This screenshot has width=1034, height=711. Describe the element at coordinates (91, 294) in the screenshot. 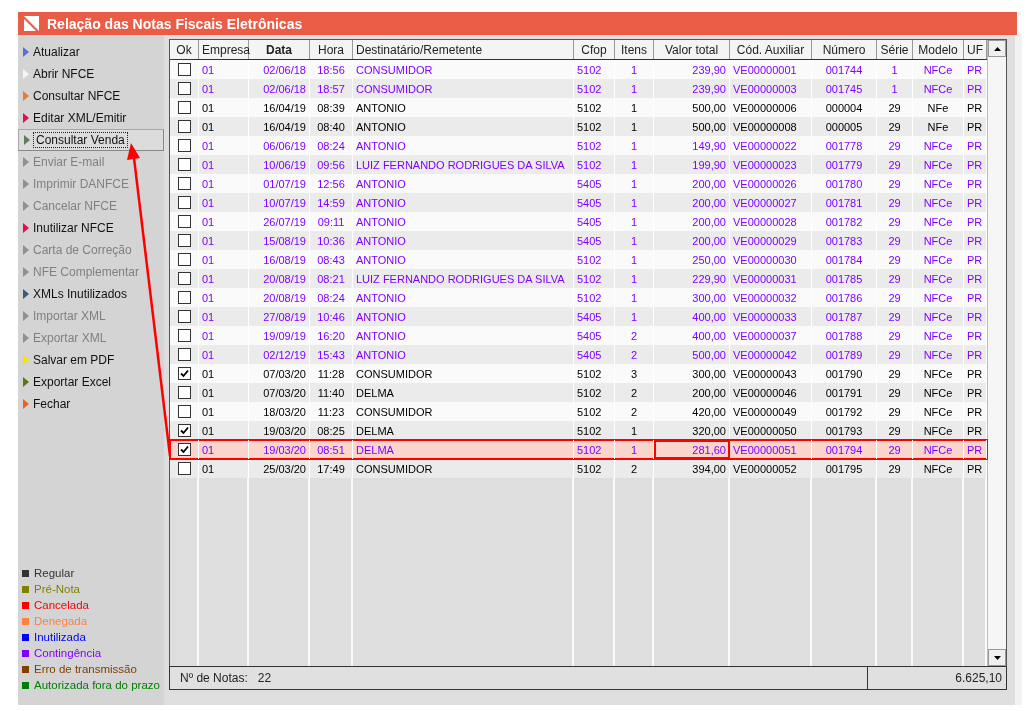

I see `sidebar-item: XMLs Inutilizados` at that location.